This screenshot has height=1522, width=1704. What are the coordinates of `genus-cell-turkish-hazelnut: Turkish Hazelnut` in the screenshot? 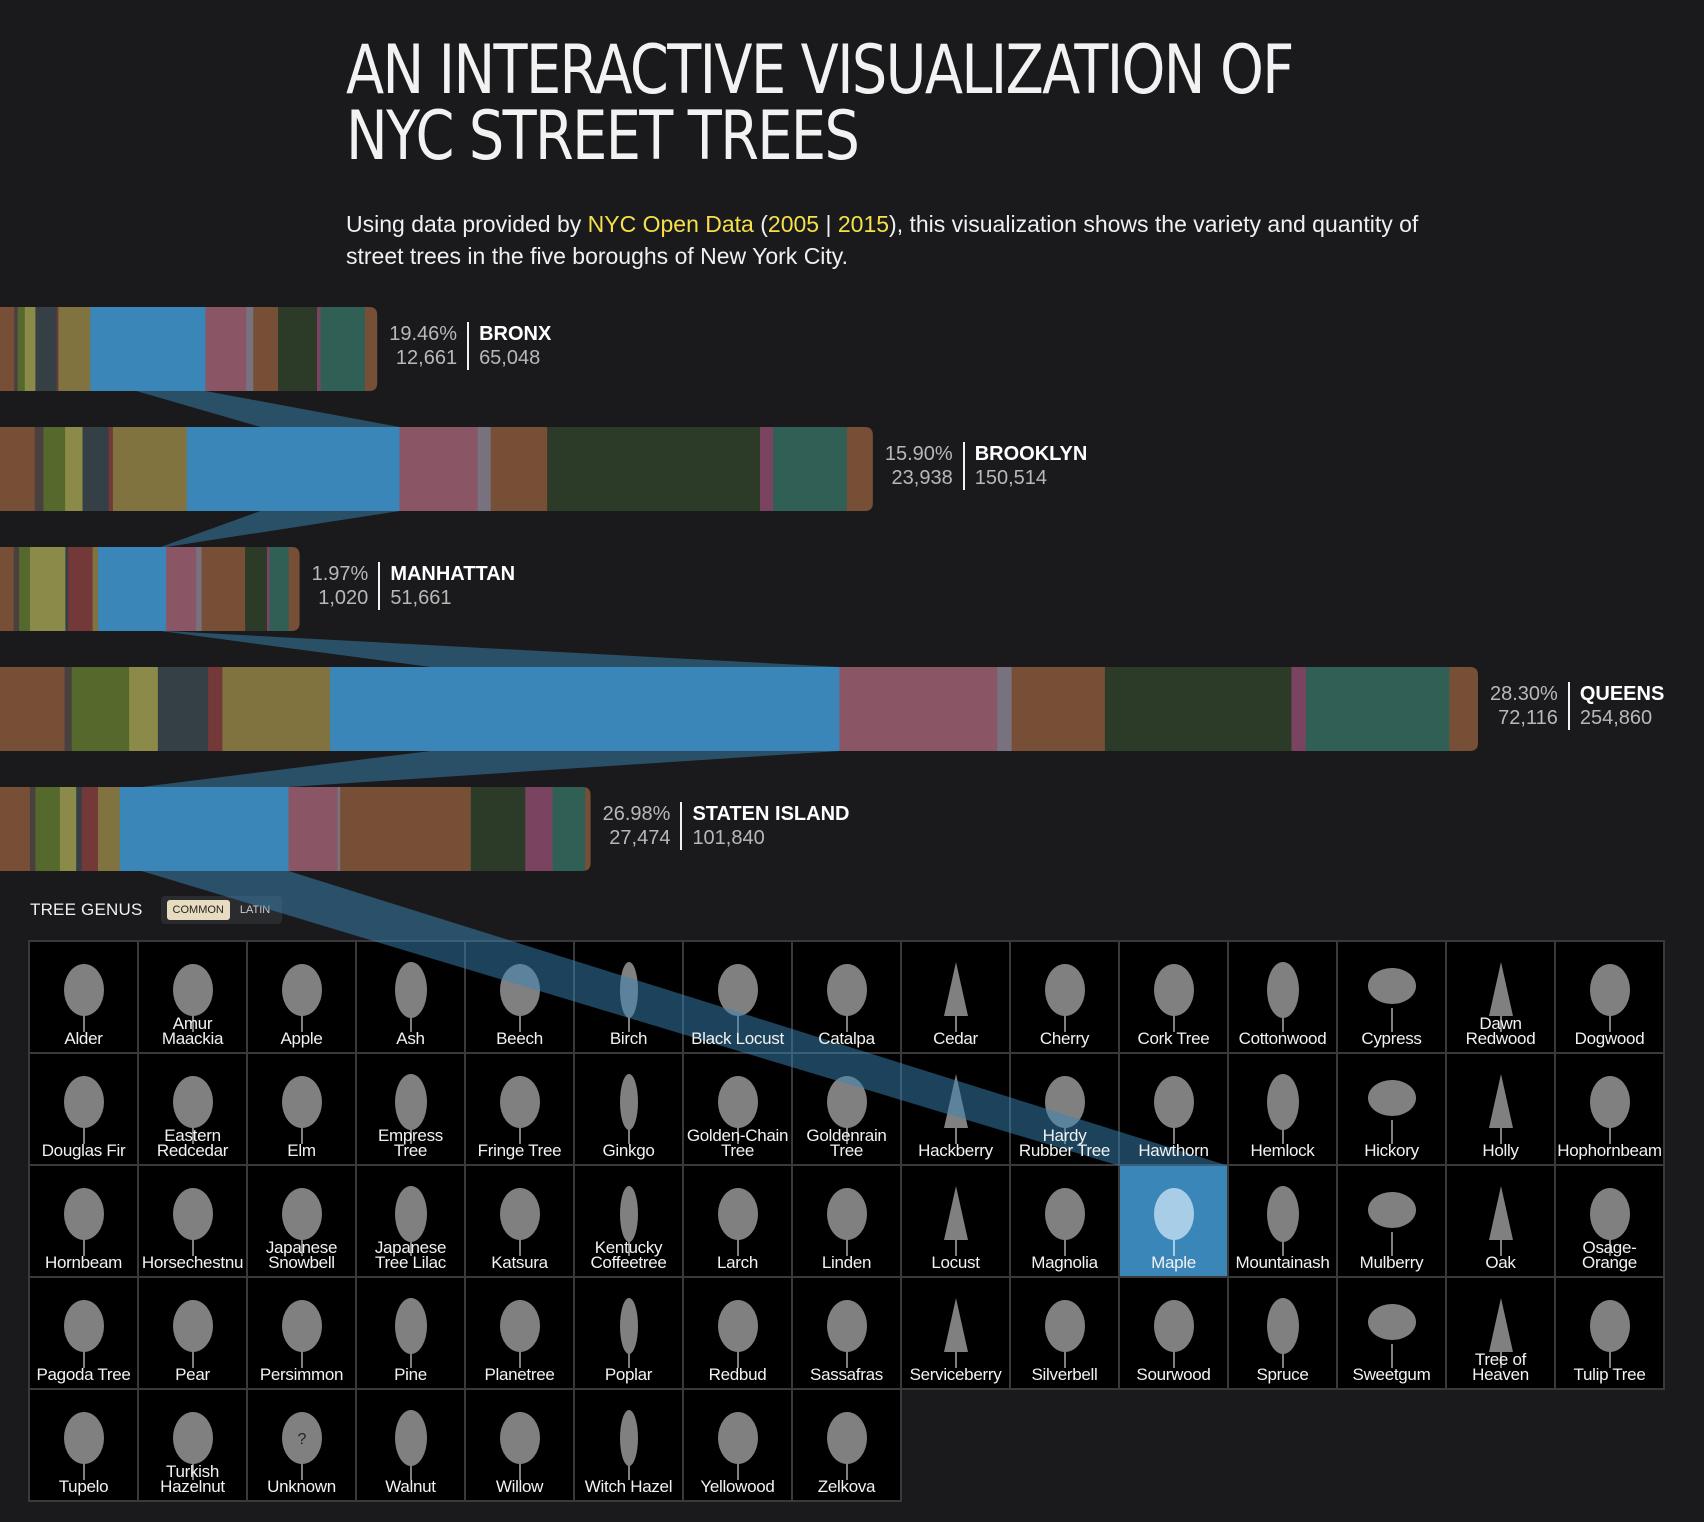 It's located at (193, 1446).